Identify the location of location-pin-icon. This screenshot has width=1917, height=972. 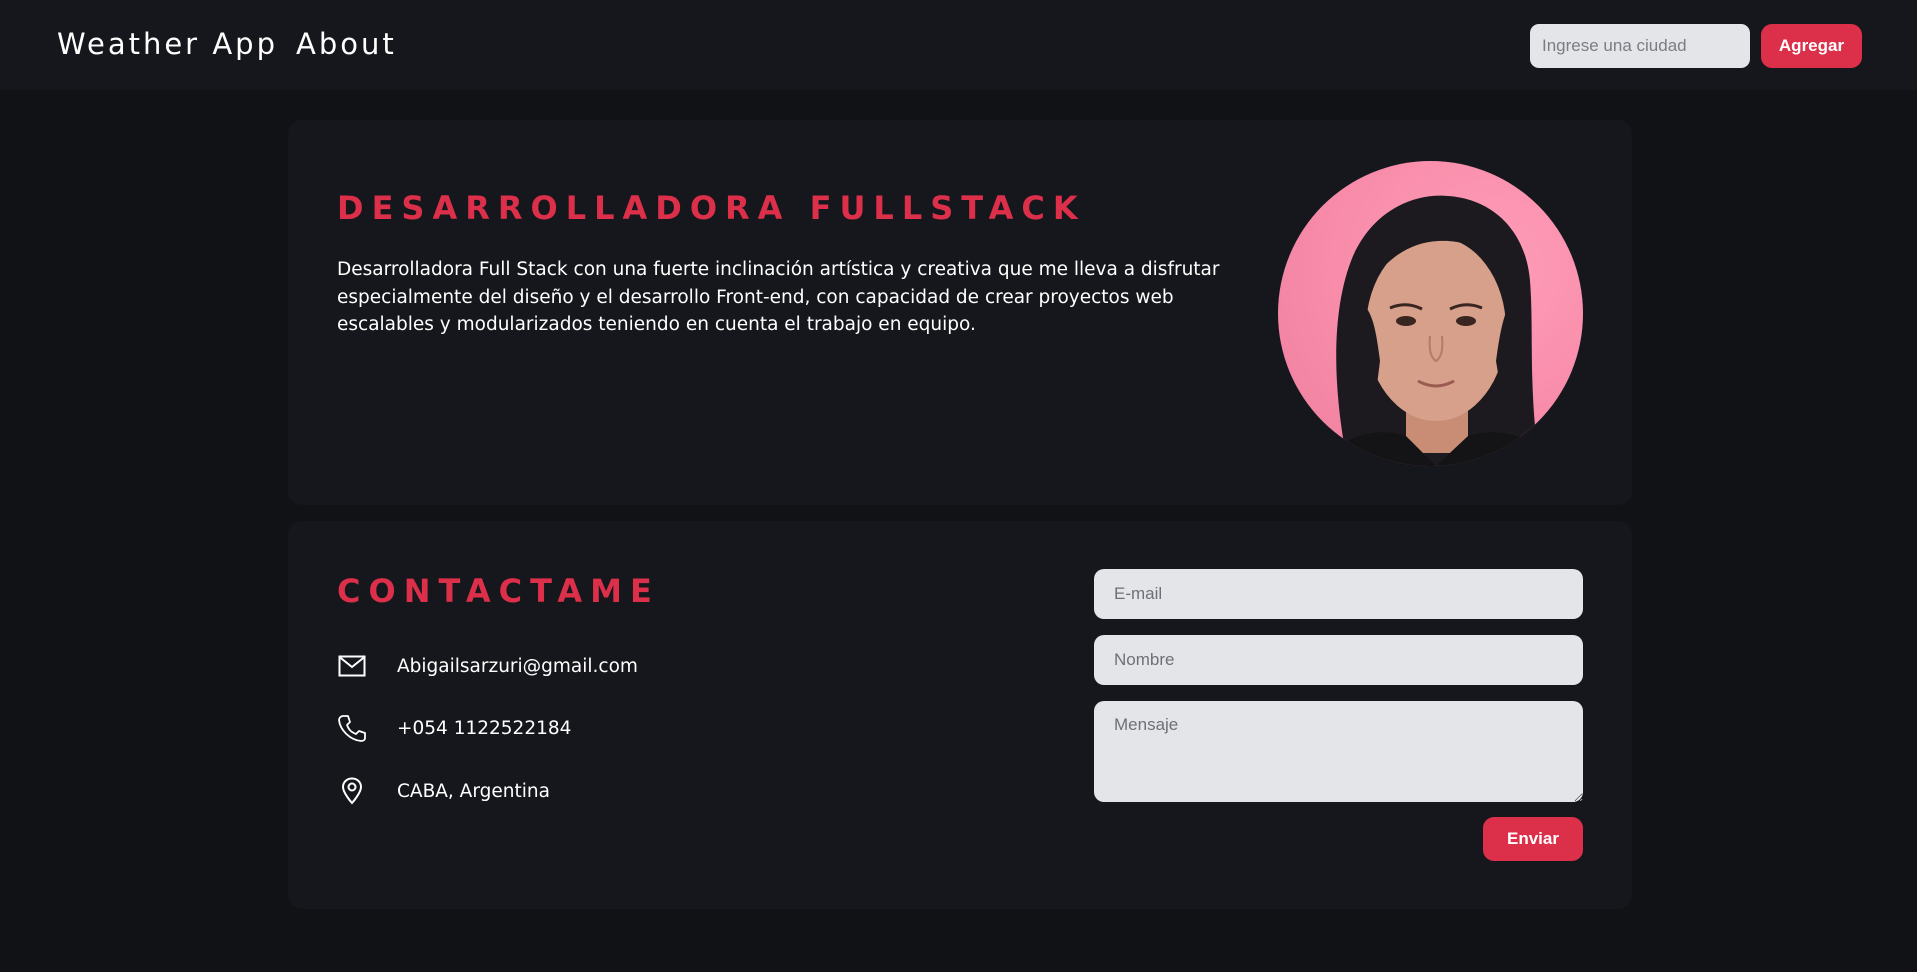
(352, 791).